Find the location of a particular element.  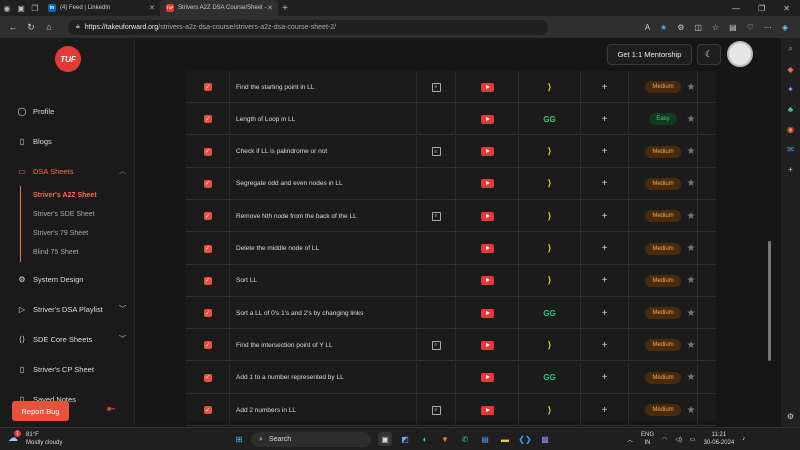

store-icon: ▤ is located at coordinates (485, 439).